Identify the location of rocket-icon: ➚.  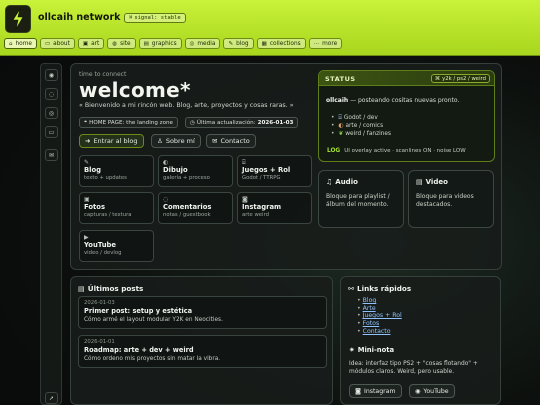
(51, 398).